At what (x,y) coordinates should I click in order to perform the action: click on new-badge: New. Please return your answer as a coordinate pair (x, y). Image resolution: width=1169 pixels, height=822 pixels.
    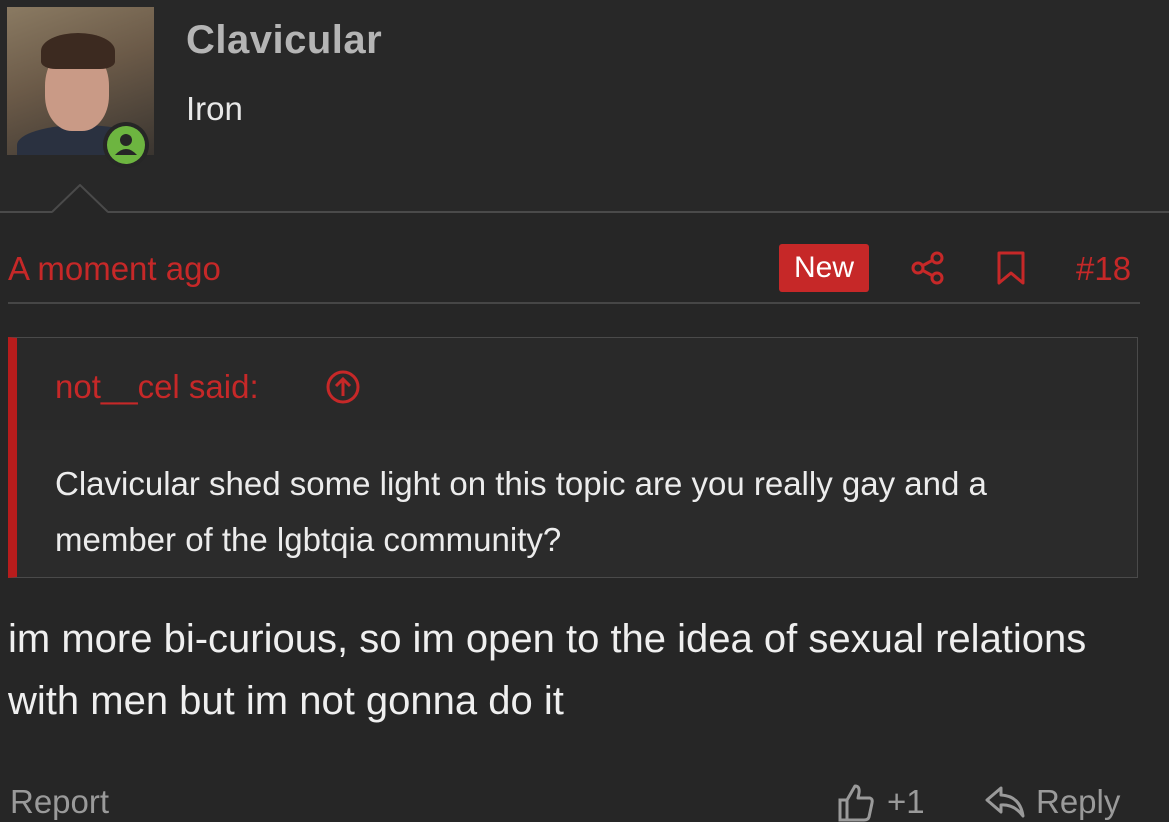
    Looking at the image, I should click on (824, 268).